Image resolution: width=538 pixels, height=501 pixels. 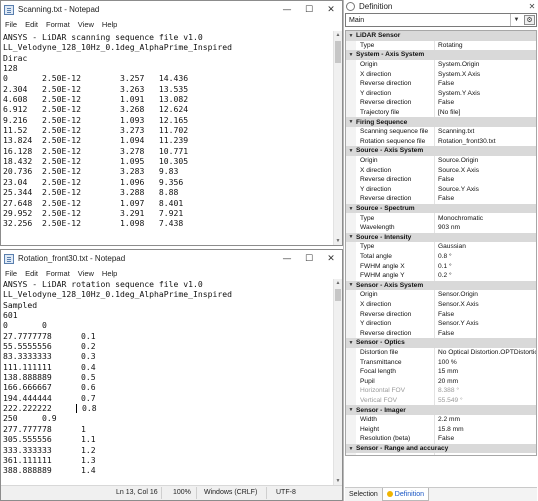 What do you see at coordinates (441, 20) in the screenshot?
I see `feature-selector: Main ▼ ⚙` at bounding box center [441, 20].